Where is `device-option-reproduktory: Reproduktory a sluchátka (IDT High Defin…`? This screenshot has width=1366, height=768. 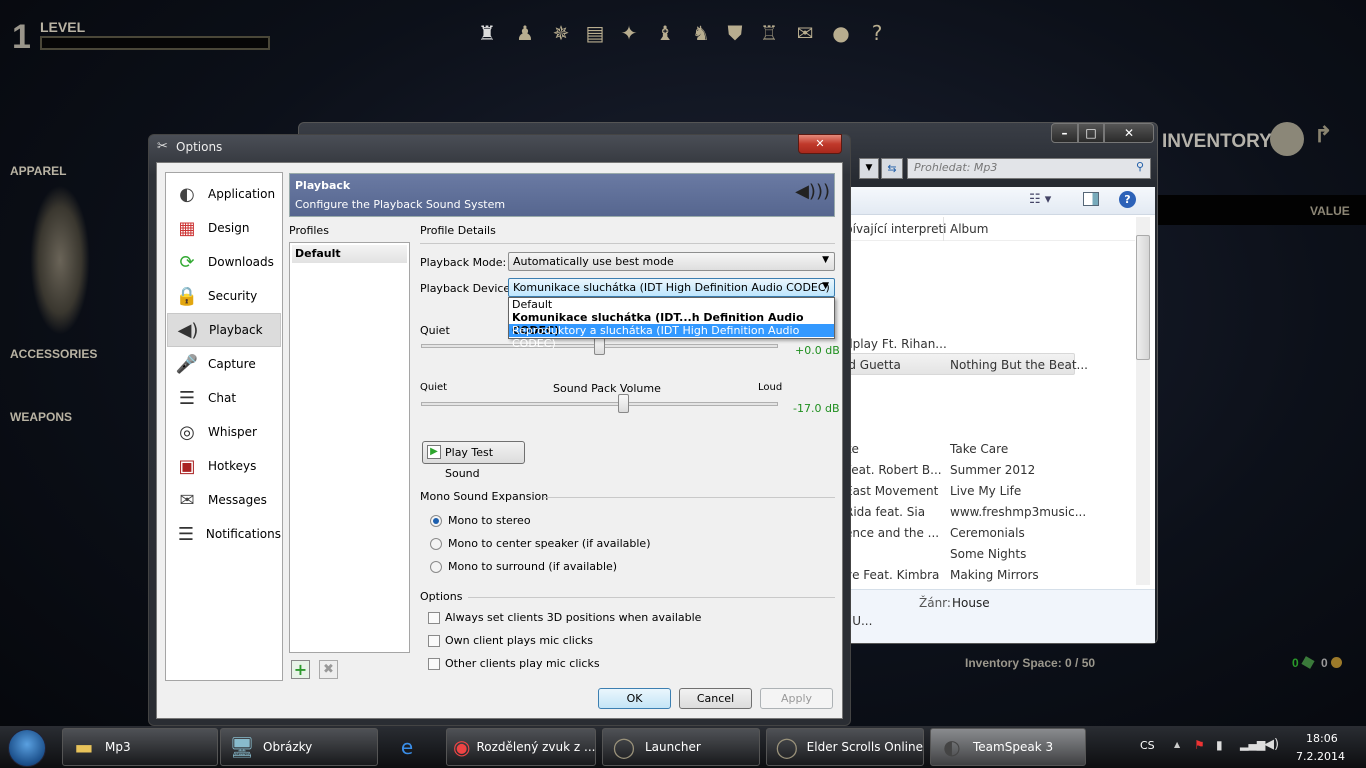
device-option-reproduktory: Reproduktory a sluchátka (IDT High Defin… is located at coordinates (671, 337).